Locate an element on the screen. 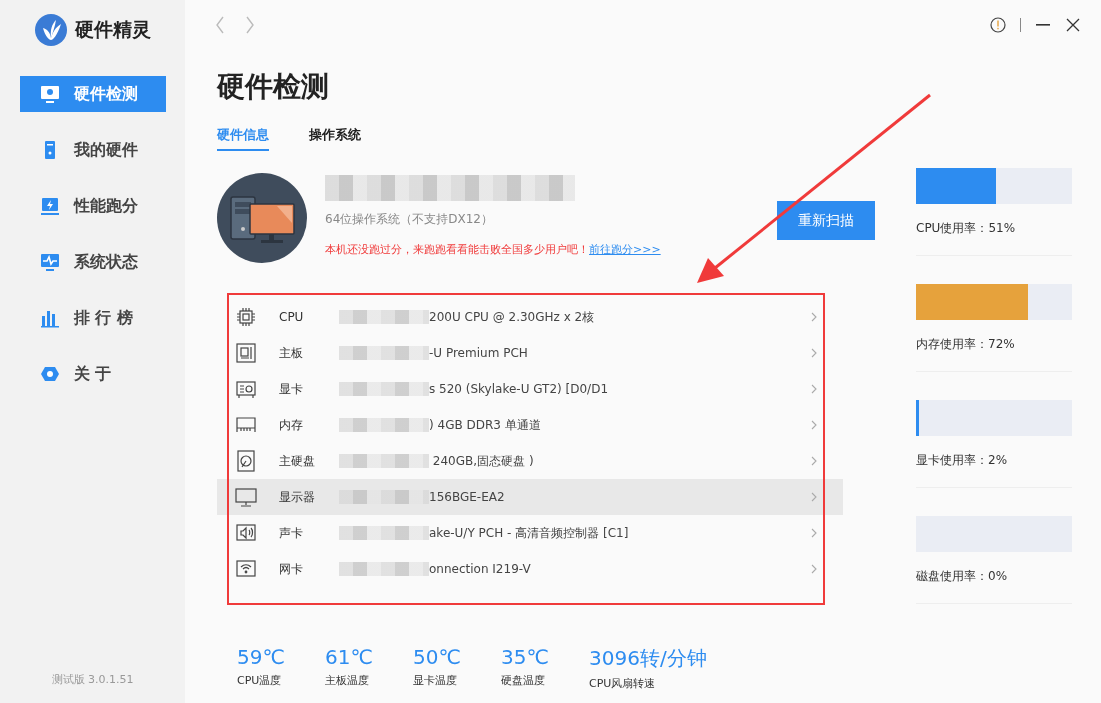 The image size is (1101, 703). device-label: CPU is located at coordinates (292, 317).